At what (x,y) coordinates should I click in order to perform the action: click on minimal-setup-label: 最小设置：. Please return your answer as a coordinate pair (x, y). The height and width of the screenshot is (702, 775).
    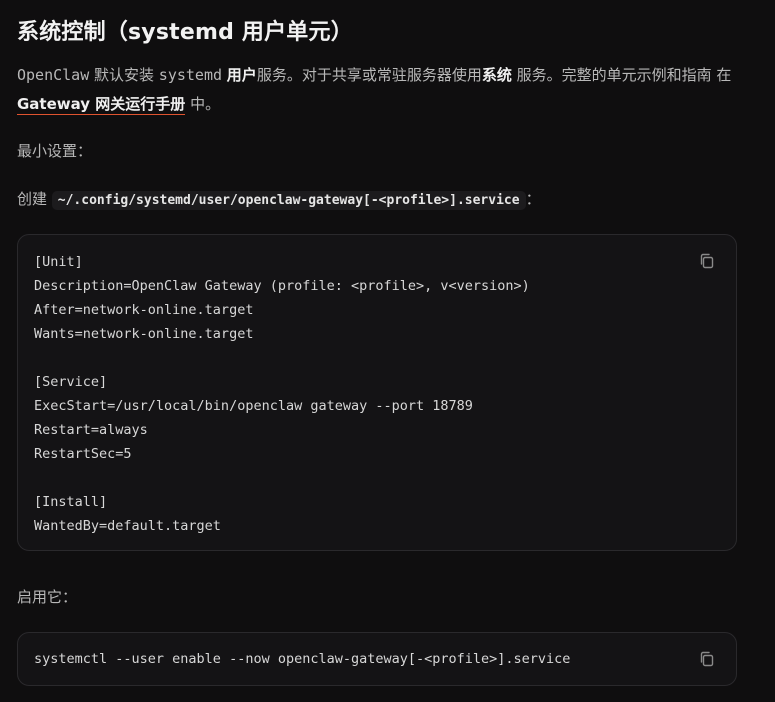
    Looking at the image, I should click on (55, 151).